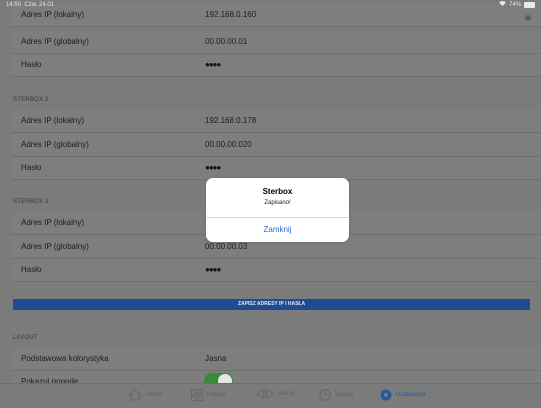  What do you see at coordinates (277, 191) in the screenshot?
I see `dialog-title: Sterbox` at bounding box center [277, 191].